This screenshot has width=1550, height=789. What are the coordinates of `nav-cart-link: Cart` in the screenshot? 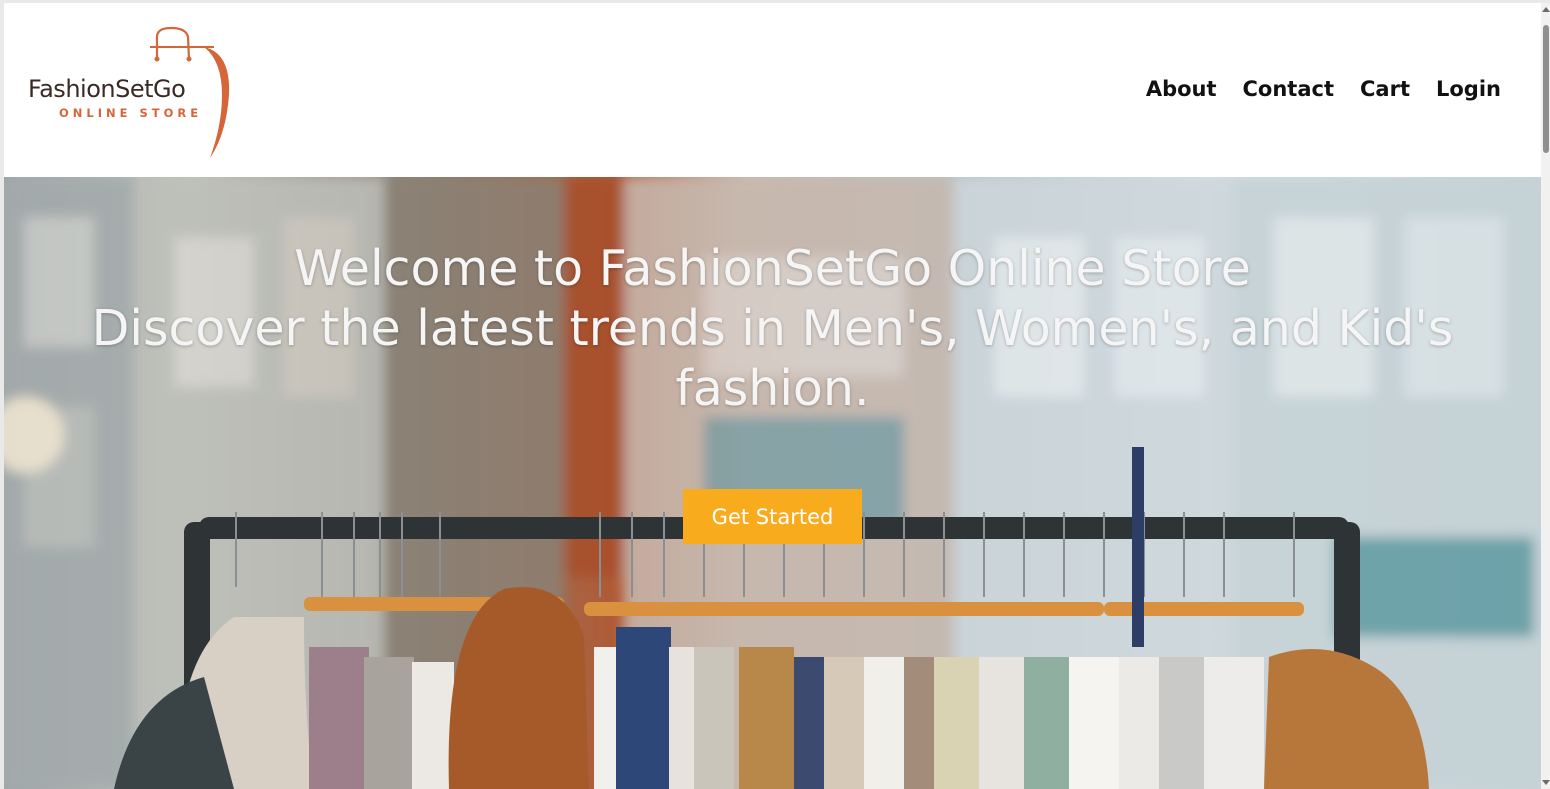 It's located at (1385, 89).